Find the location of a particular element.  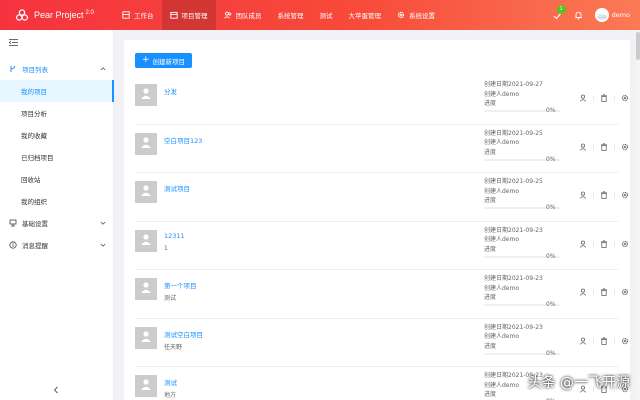

avatar-cloud-icon is located at coordinates (601, 15).